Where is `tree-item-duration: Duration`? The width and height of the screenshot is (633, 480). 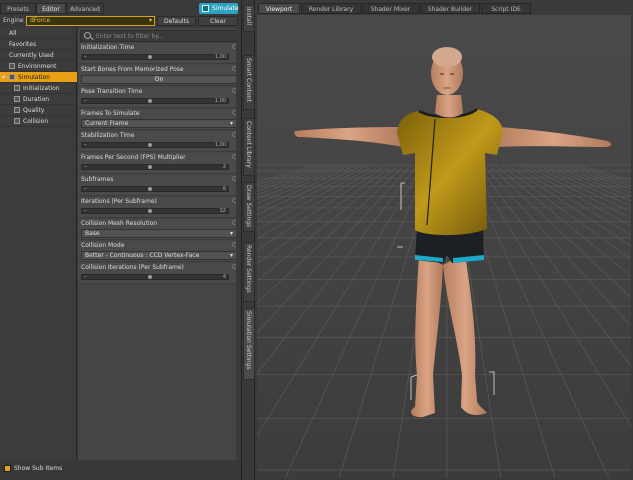 tree-item-duration: Duration is located at coordinates (38, 99).